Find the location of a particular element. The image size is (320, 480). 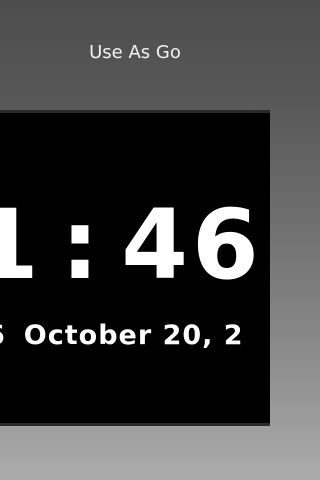

date-text: October 20, 2 is located at coordinates (133, 335).